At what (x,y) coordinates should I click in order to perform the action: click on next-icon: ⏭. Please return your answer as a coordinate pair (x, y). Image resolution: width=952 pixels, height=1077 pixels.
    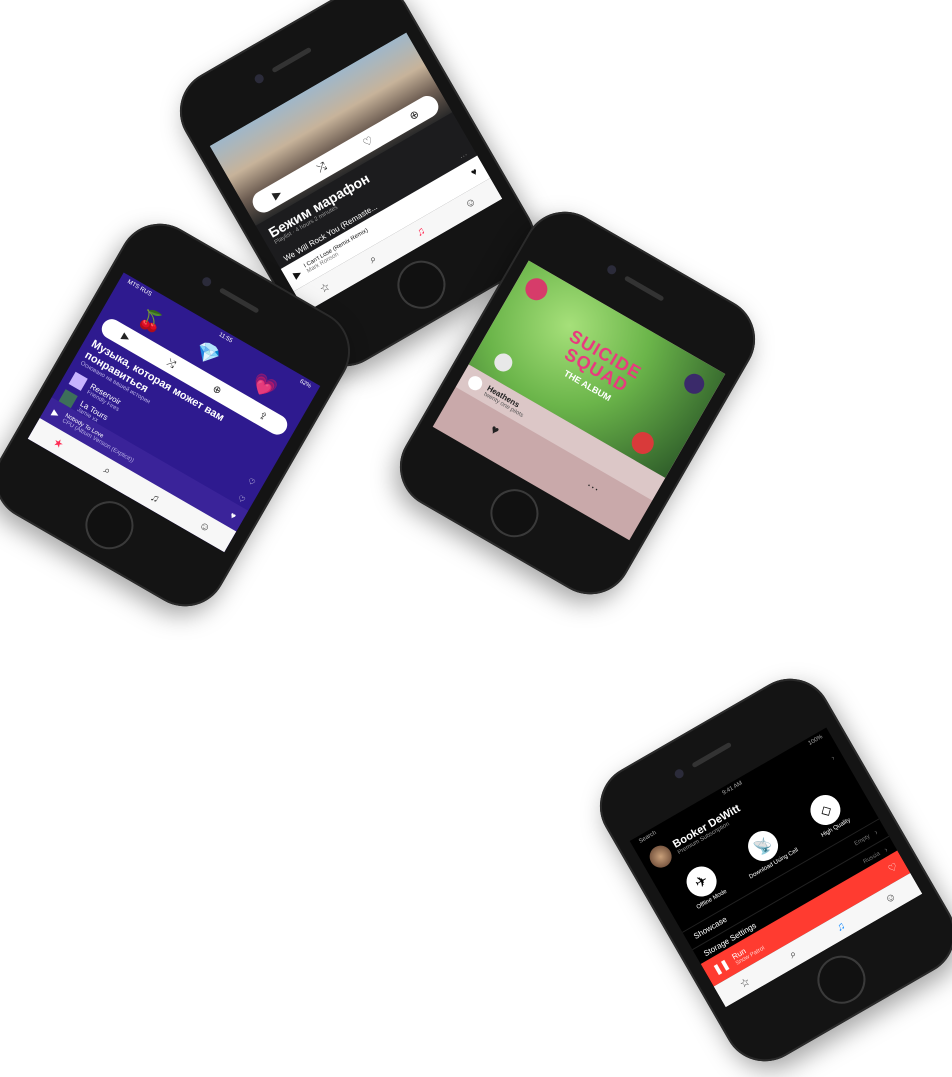
    Looking at the image, I should click on (562, 509).